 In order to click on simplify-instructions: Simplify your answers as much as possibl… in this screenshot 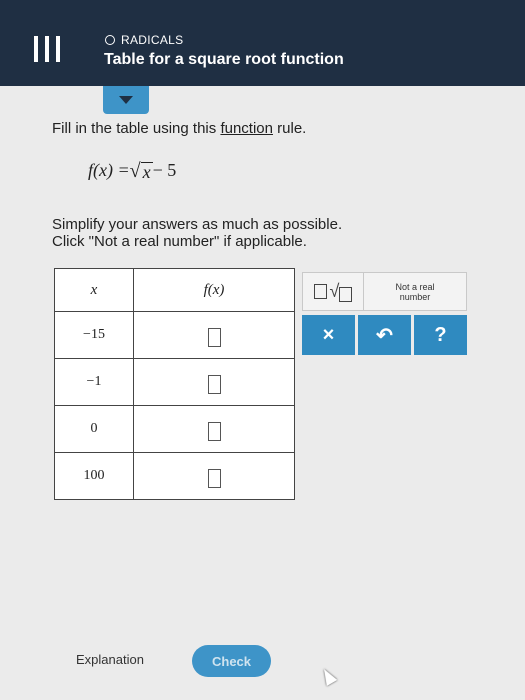, I will do `click(197, 233)`.